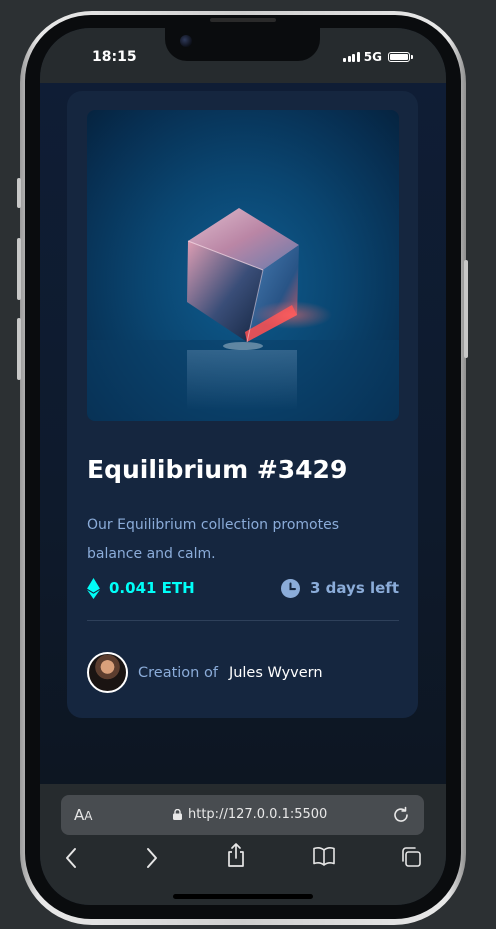 The width and height of the screenshot is (496, 929). I want to click on forward-icon, so click(152, 858).